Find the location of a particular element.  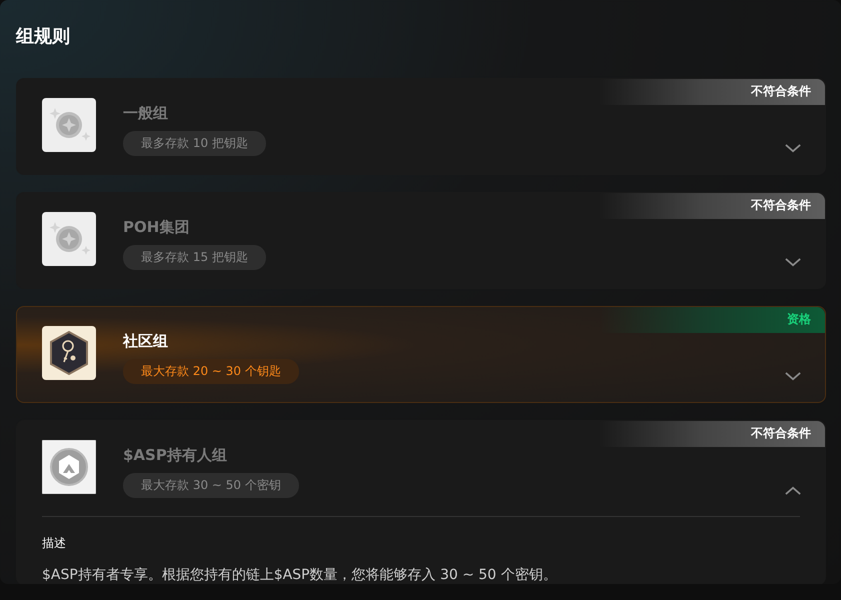

description-text: $ASP持有者专享。根据您持有的链上$ASP数量，您将能够存入 30 ~ 50 个密钥。 is located at coordinates (300, 575).